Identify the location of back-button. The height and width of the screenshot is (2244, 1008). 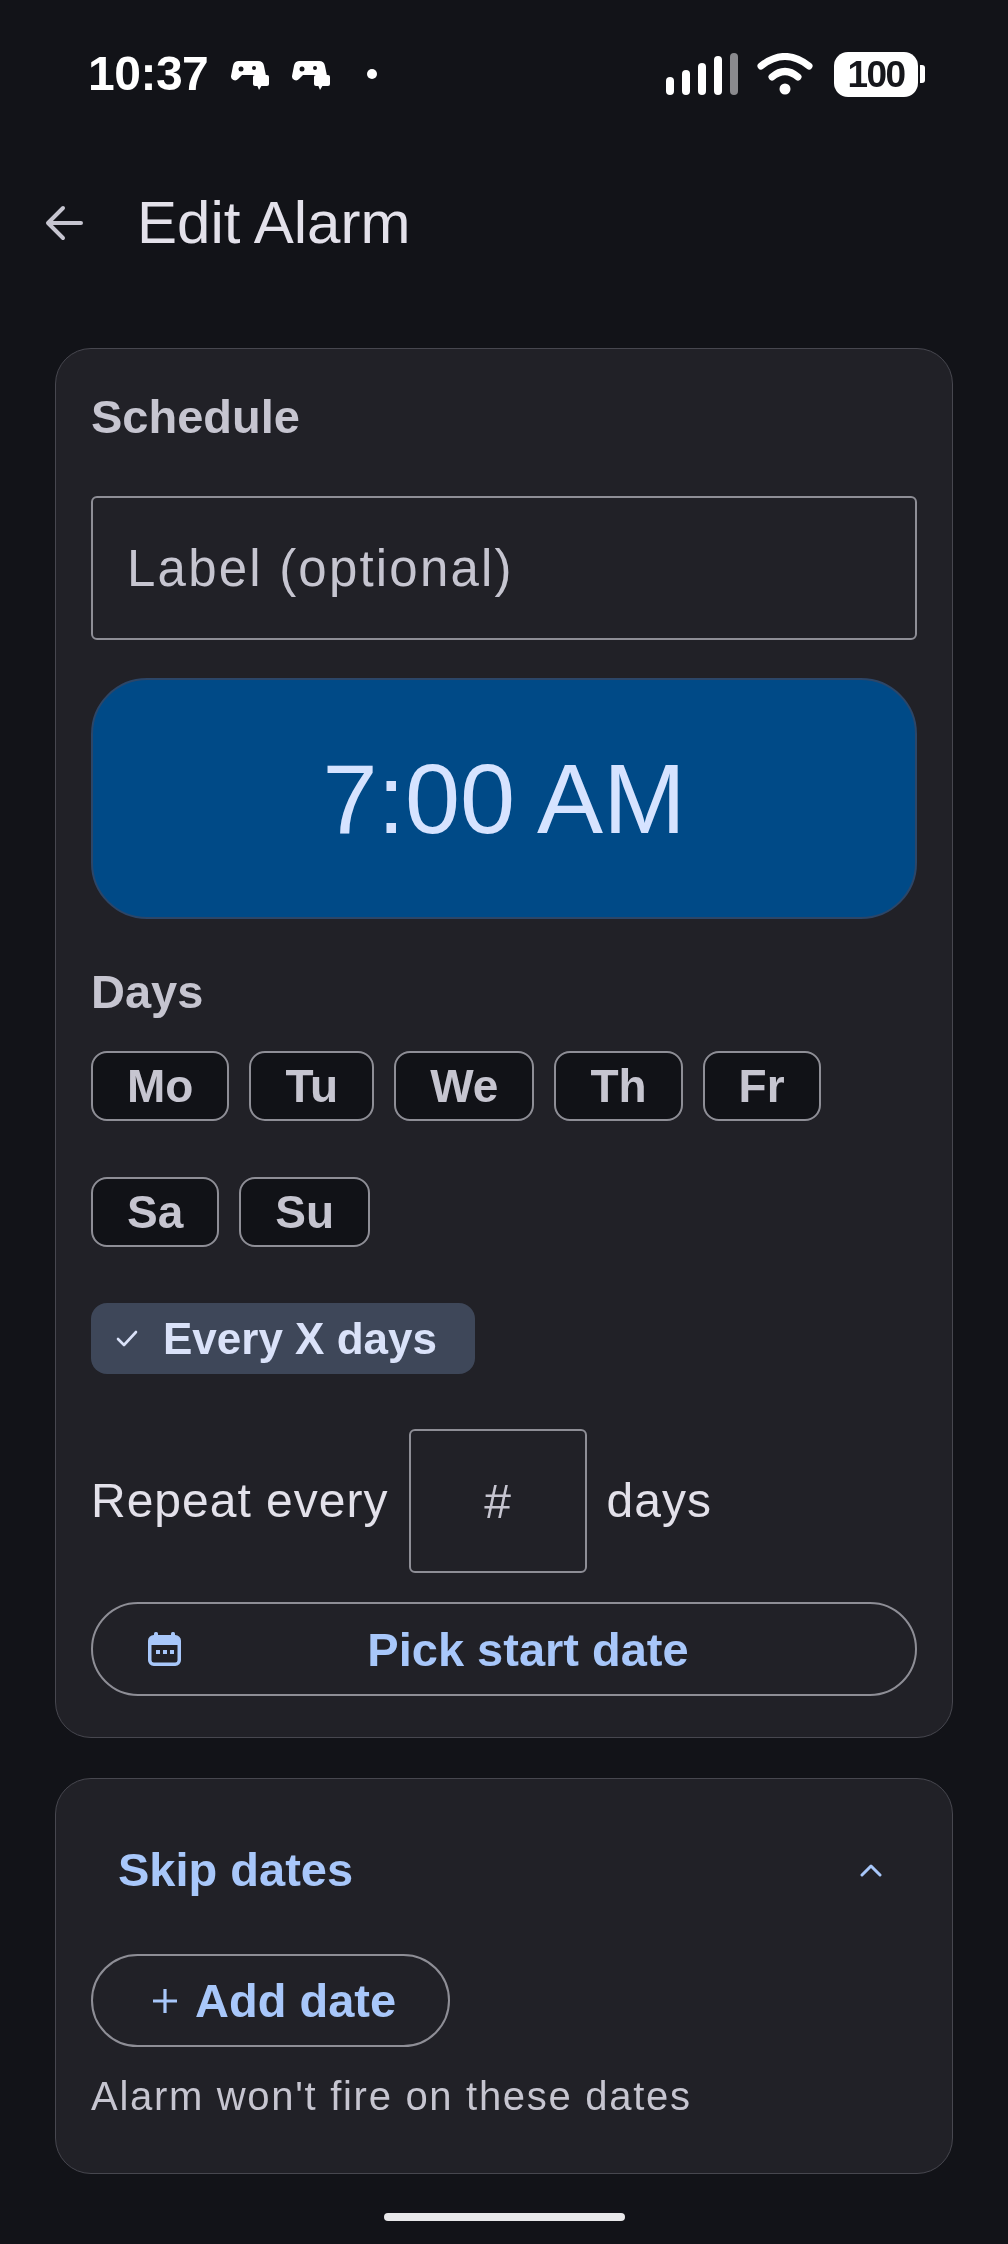
(64, 223).